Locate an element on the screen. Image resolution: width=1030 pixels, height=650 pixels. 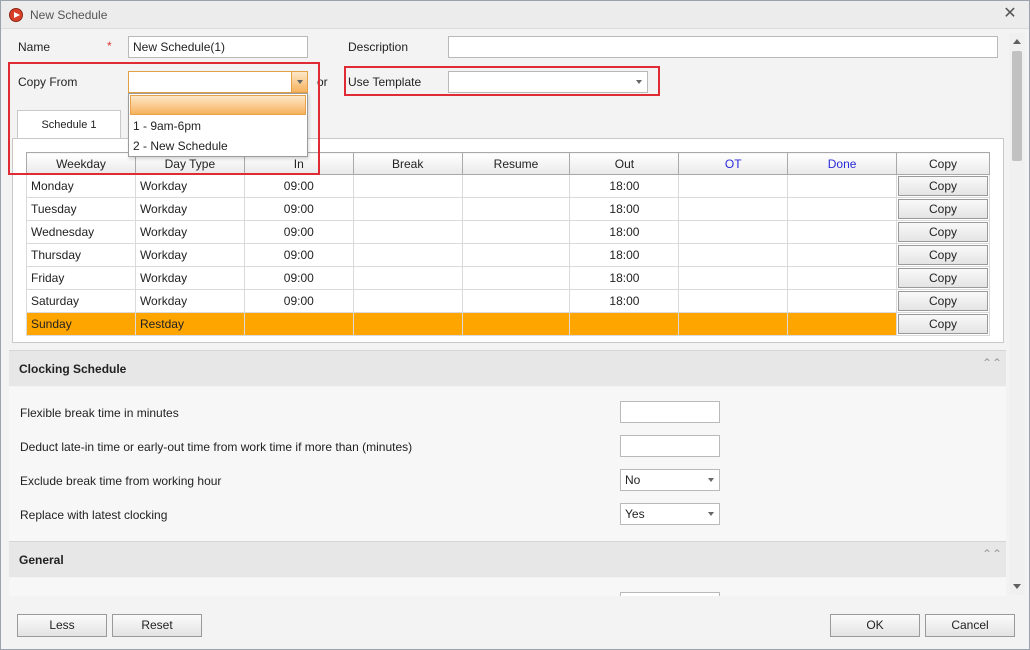
out-cell is located at coordinates (624, 324).